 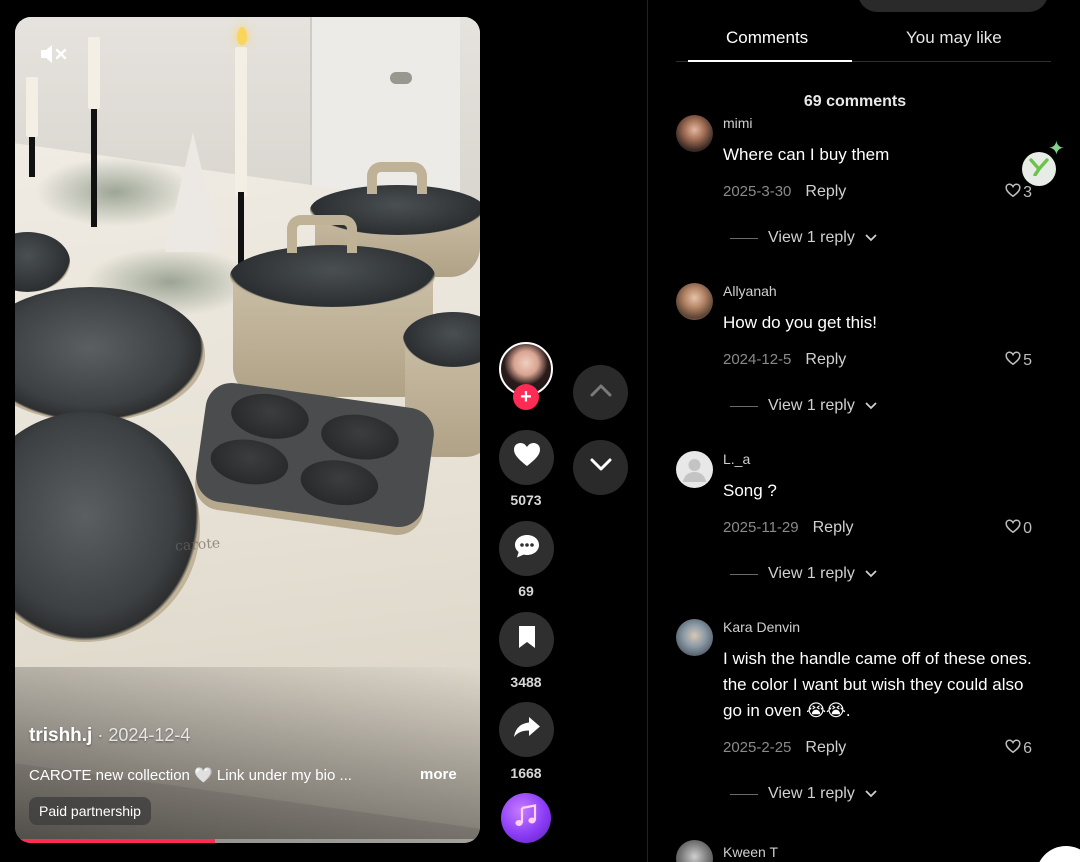 I want to click on video-author: trishh.j, so click(x=60, y=735).